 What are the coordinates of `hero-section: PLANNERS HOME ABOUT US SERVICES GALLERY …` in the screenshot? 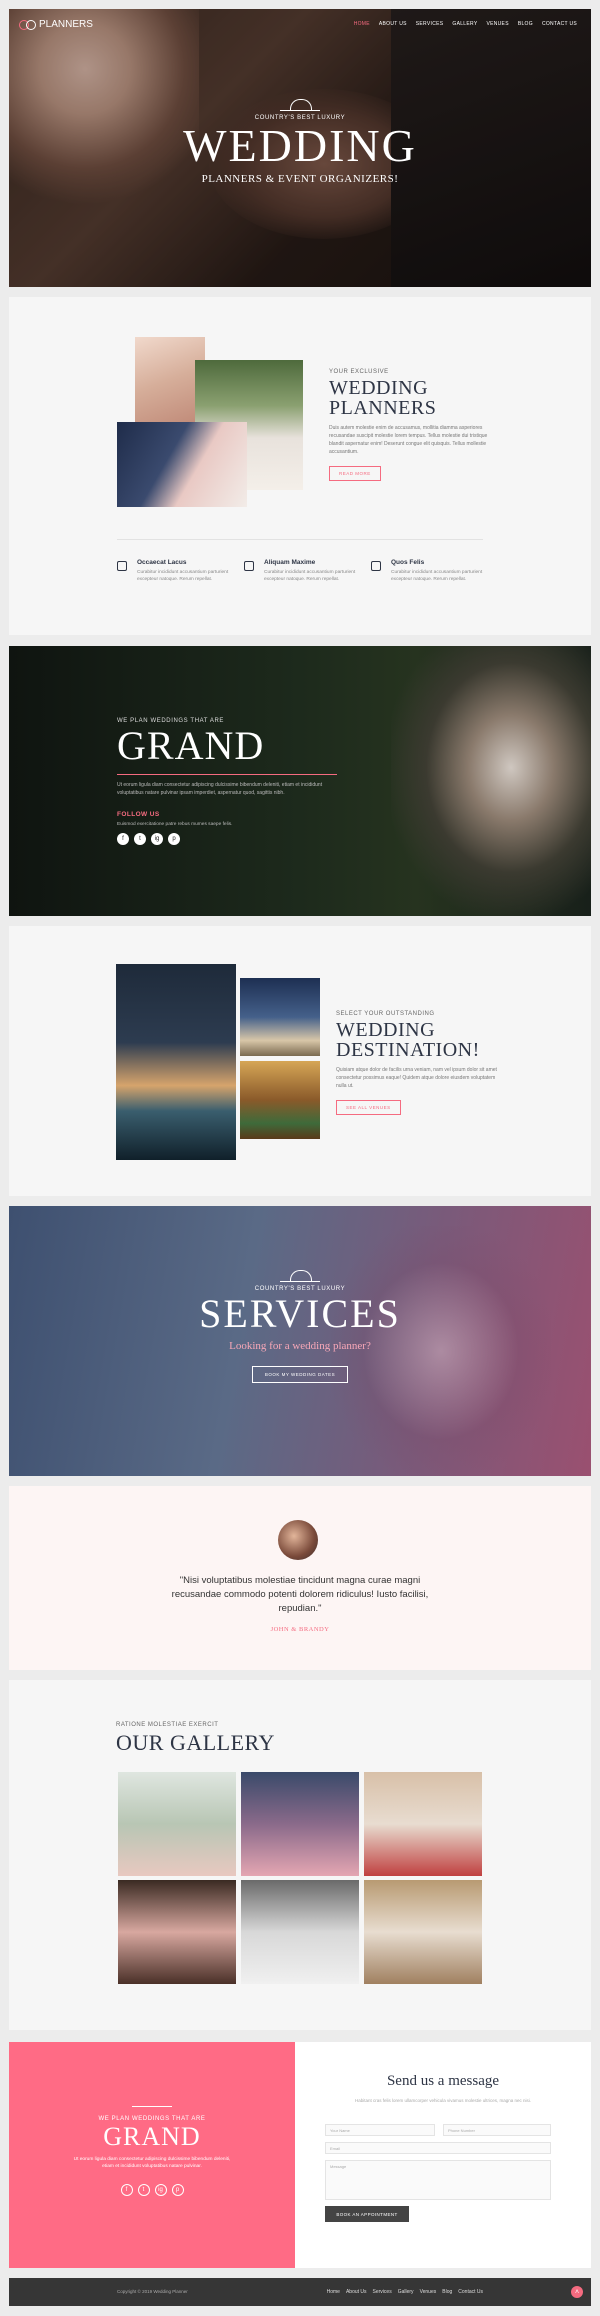 It's located at (300, 148).